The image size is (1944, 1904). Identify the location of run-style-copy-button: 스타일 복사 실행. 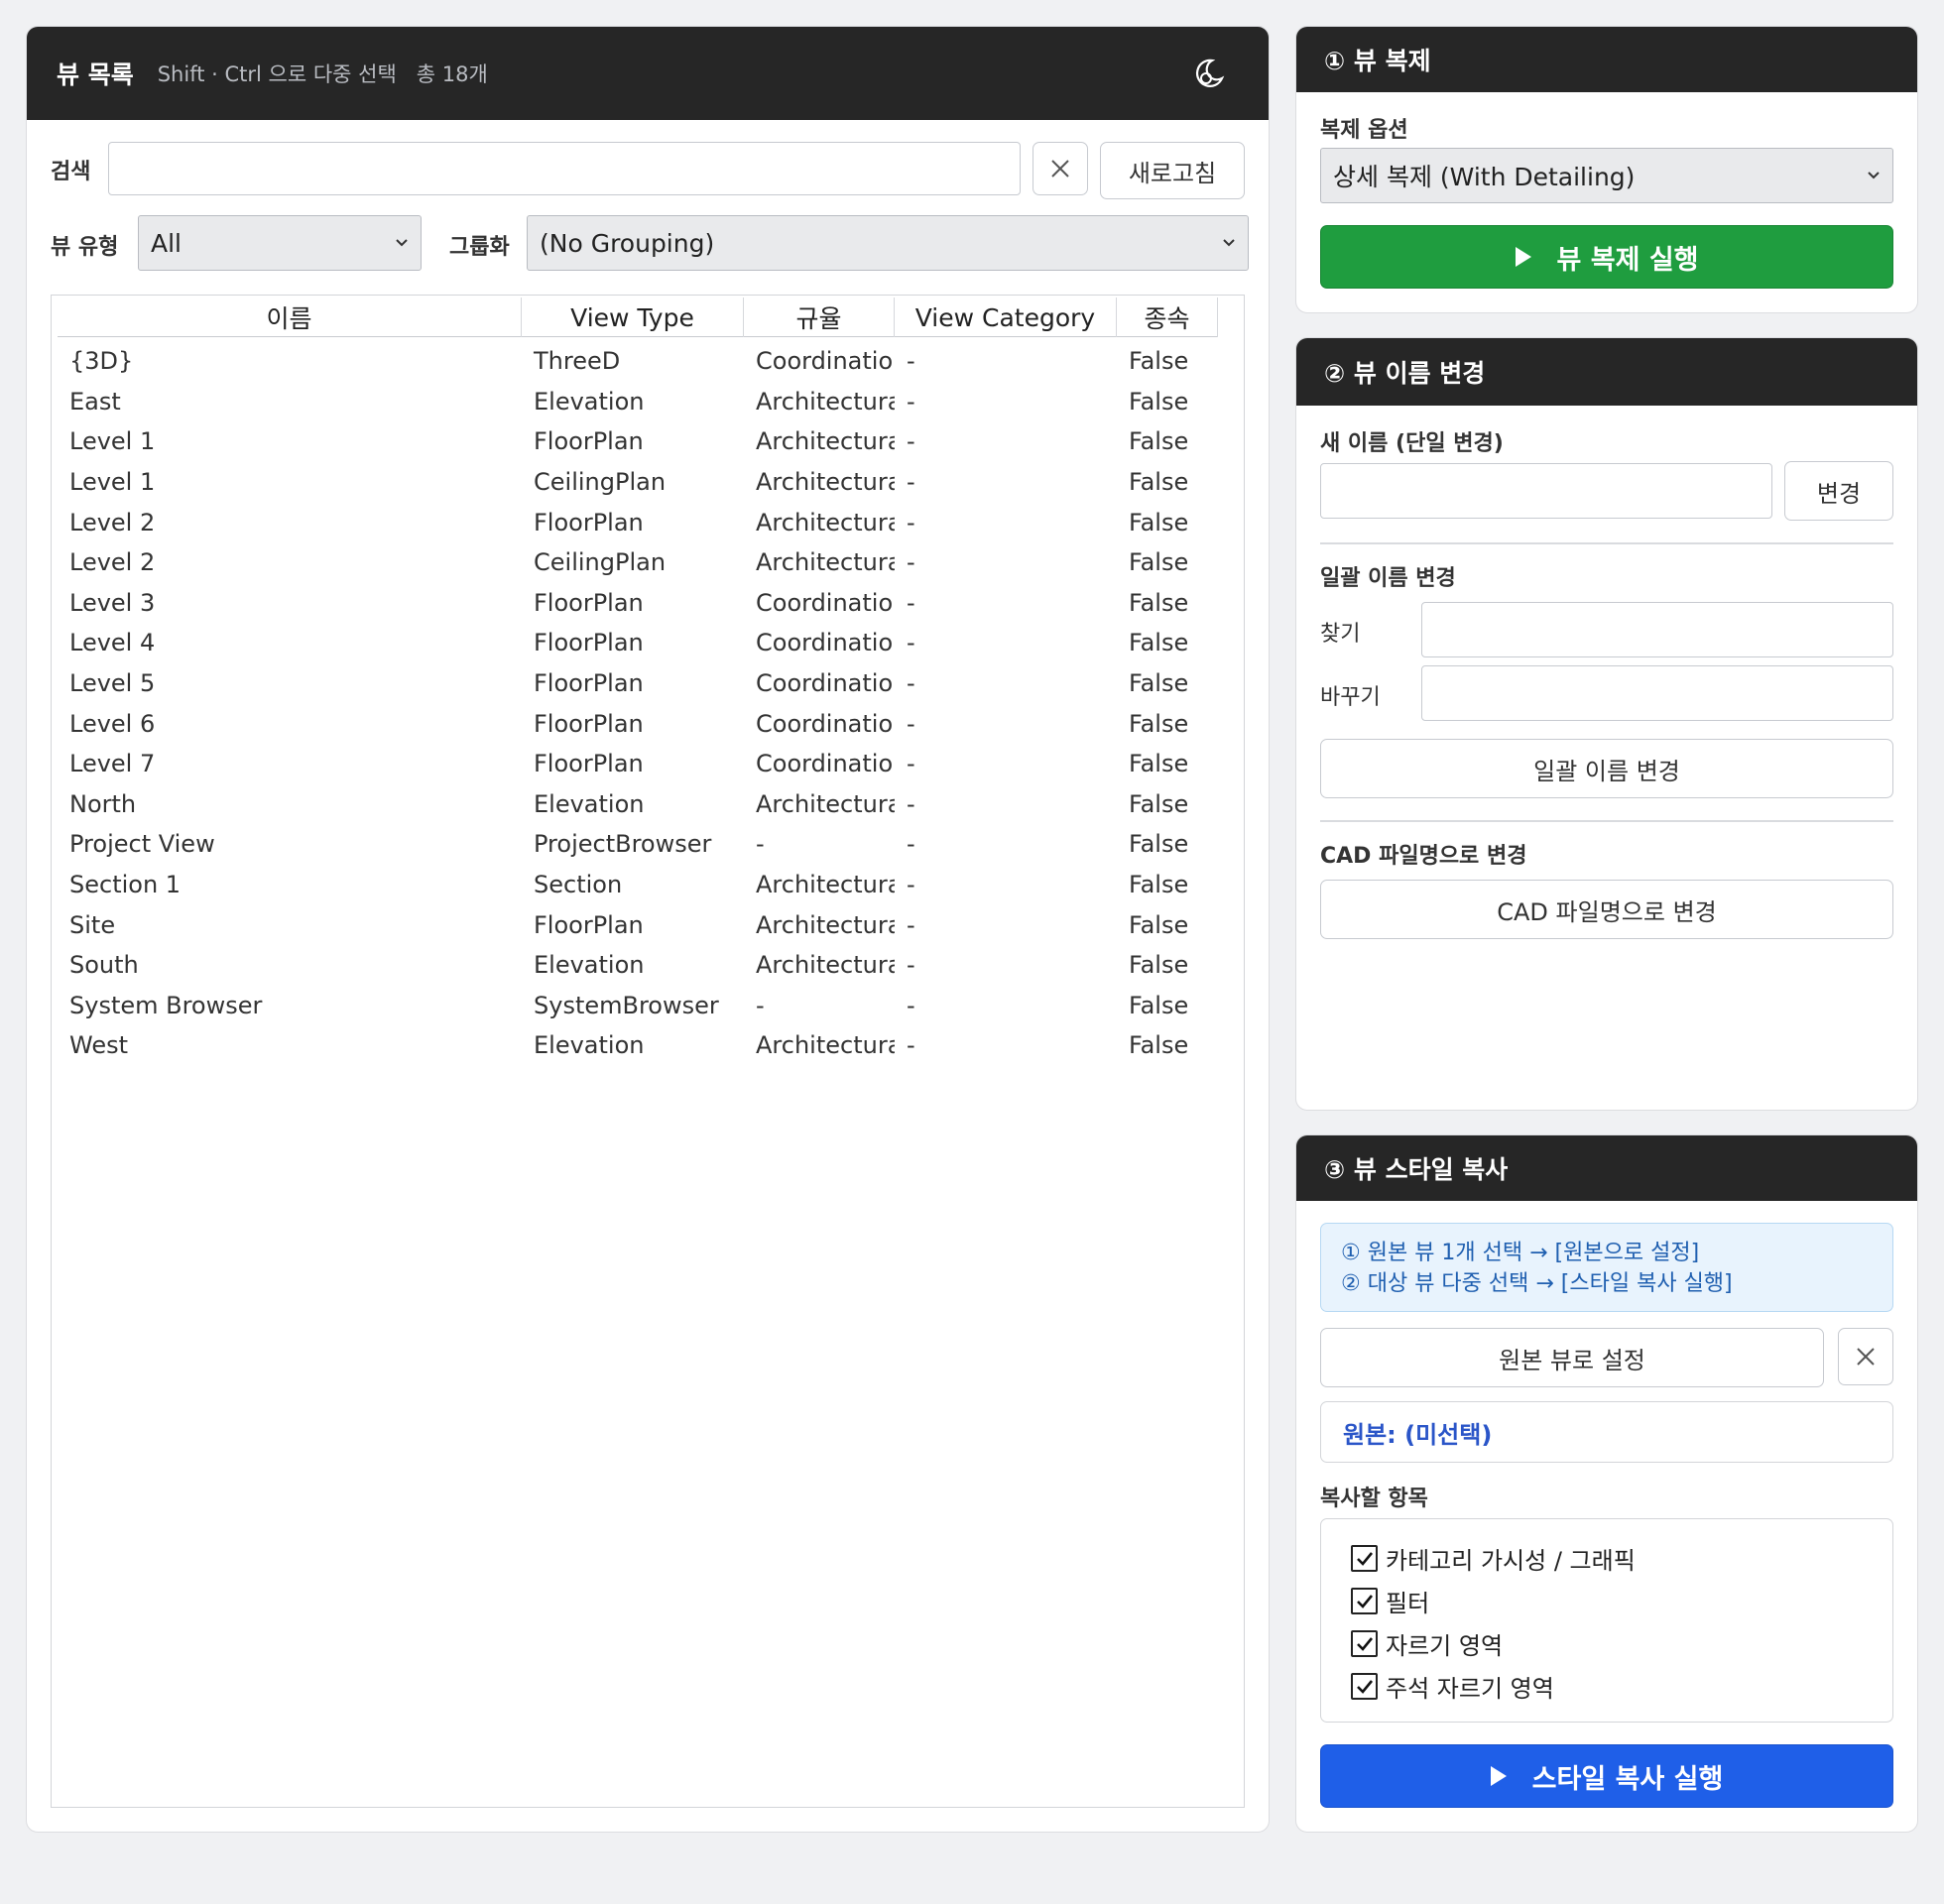
(1606, 1776).